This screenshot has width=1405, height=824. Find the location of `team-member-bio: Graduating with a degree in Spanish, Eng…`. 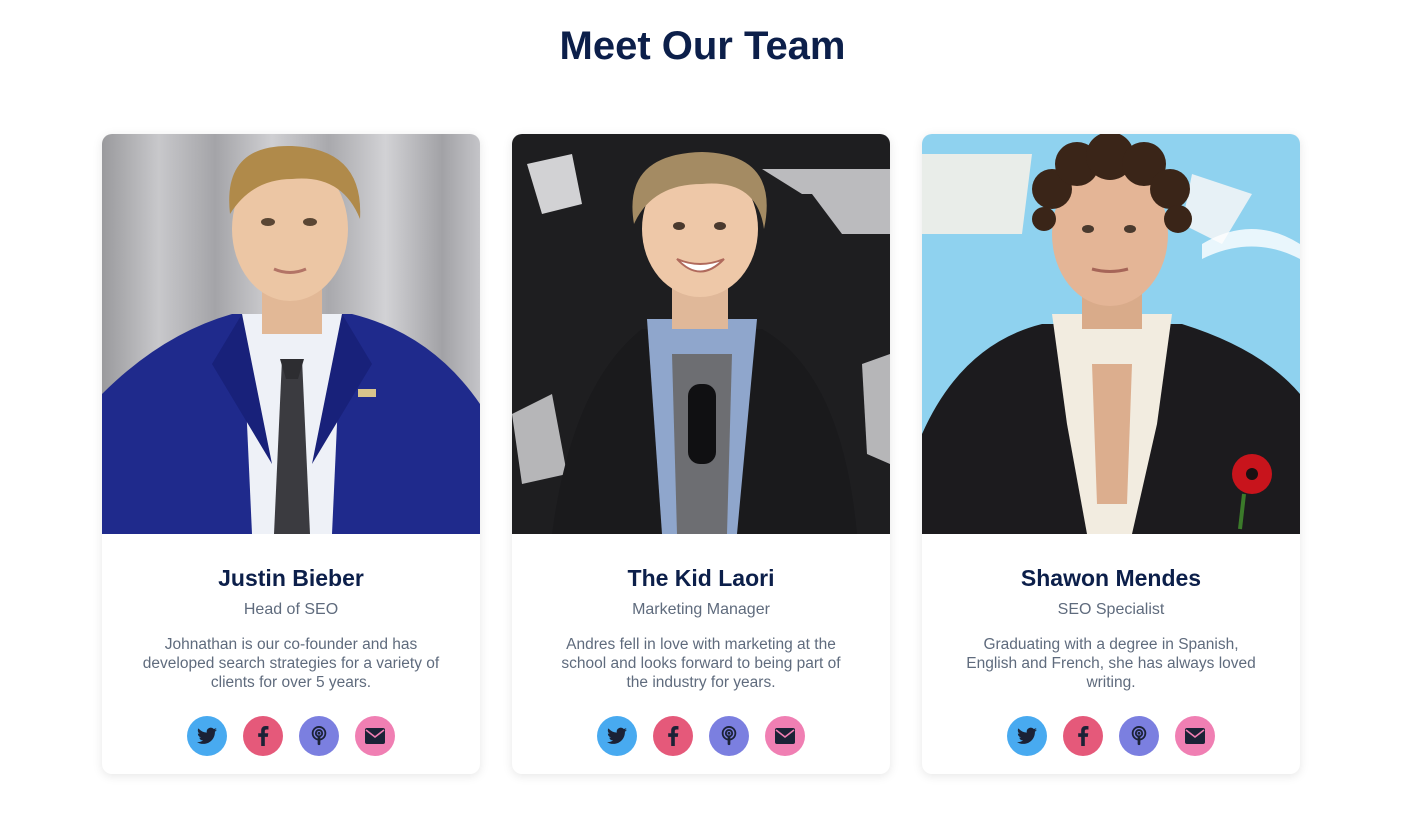

team-member-bio: Graduating with a degree in Spanish, Eng… is located at coordinates (1111, 663).